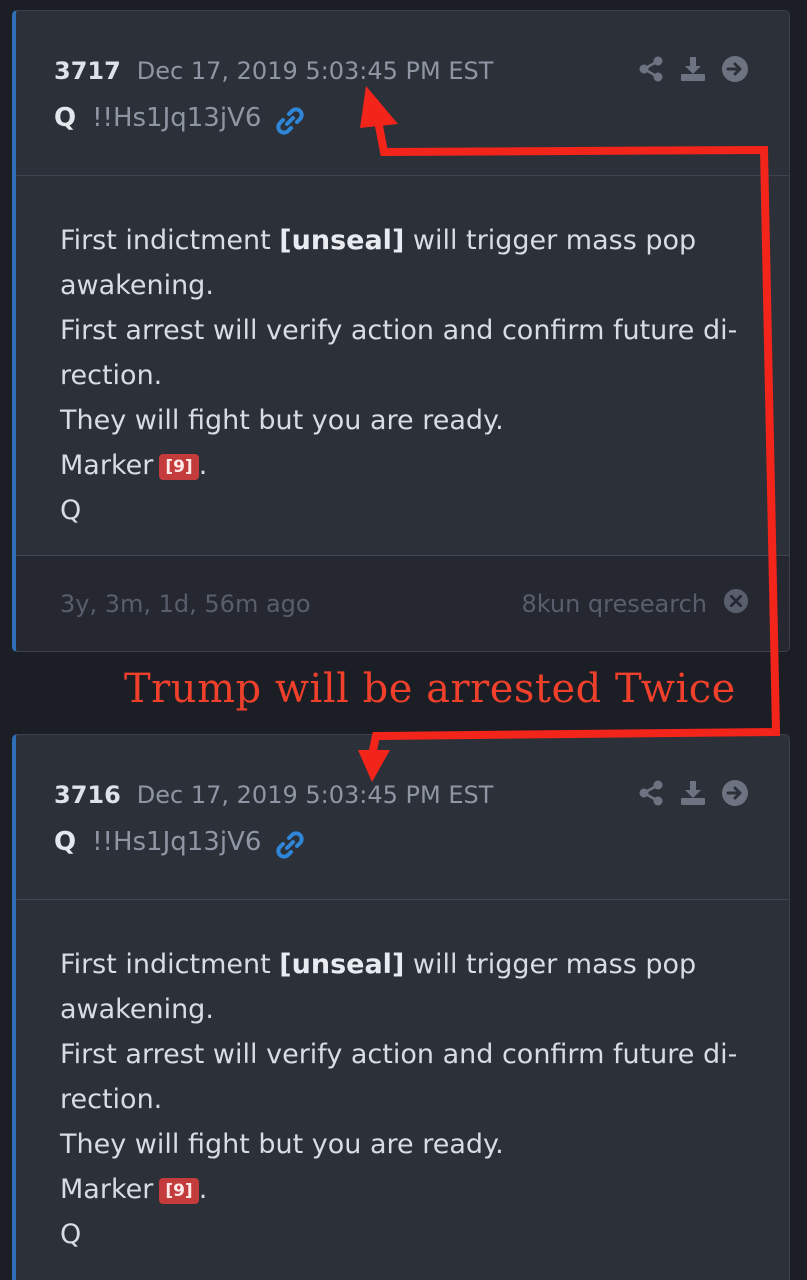 Image resolution: width=807 pixels, height=1280 pixels. Describe the element at coordinates (87, 795) in the screenshot. I see `post-number: 3716` at that location.